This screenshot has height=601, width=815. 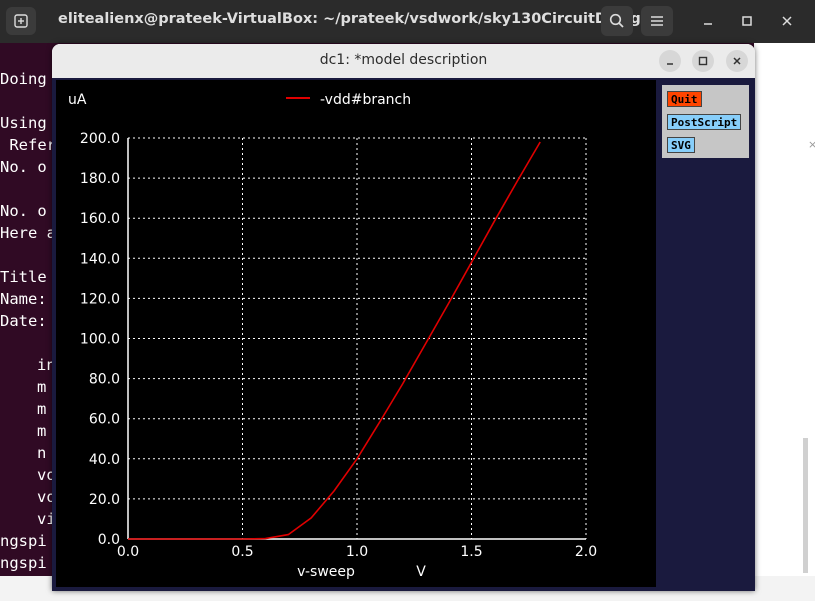 I want to click on terminal-line: Date:, so click(x=23, y=321).